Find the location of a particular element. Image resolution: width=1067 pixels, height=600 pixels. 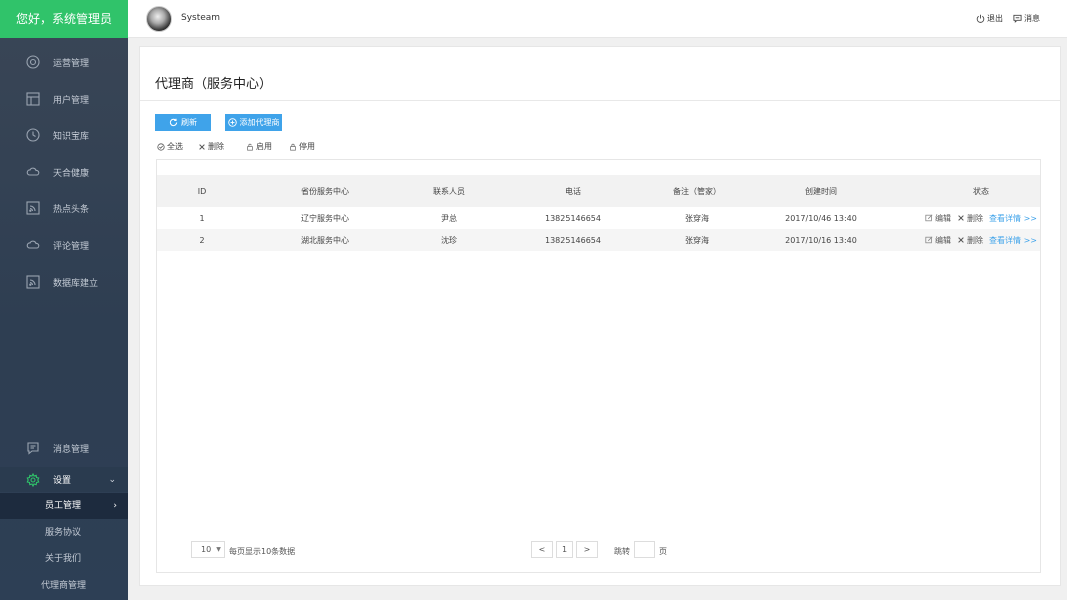

disable-label: 停用 is located at coordinates (307, 146).